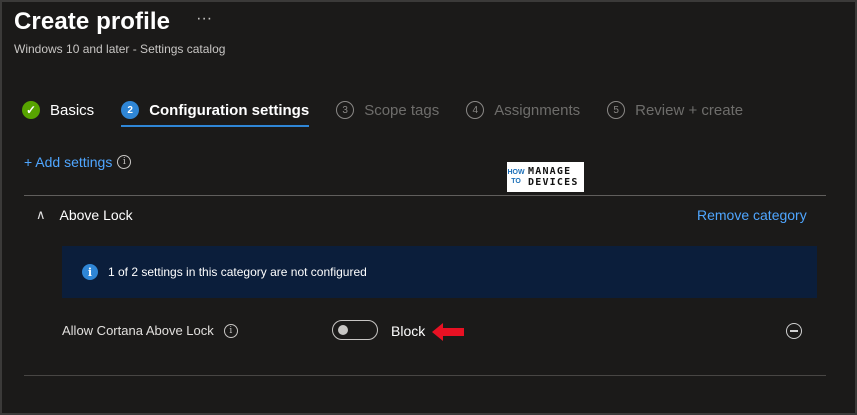  What do you see at coordinates (616, 110) in the screenshot?
I see `step-number: 5` at bounding box center [616, 110].